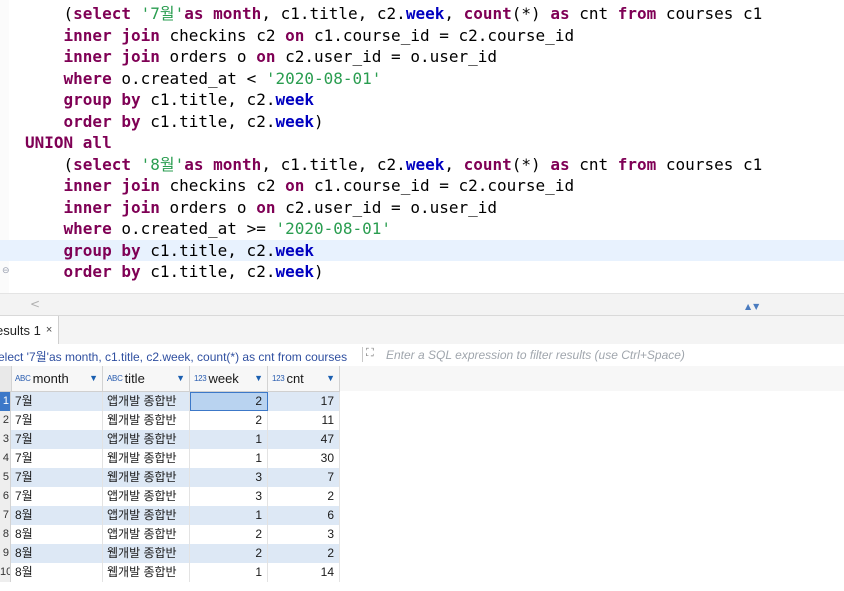 Image resolution: width=844 pixels, height=591 pixels. I want to click on row-number: 8, so click(5, 534).